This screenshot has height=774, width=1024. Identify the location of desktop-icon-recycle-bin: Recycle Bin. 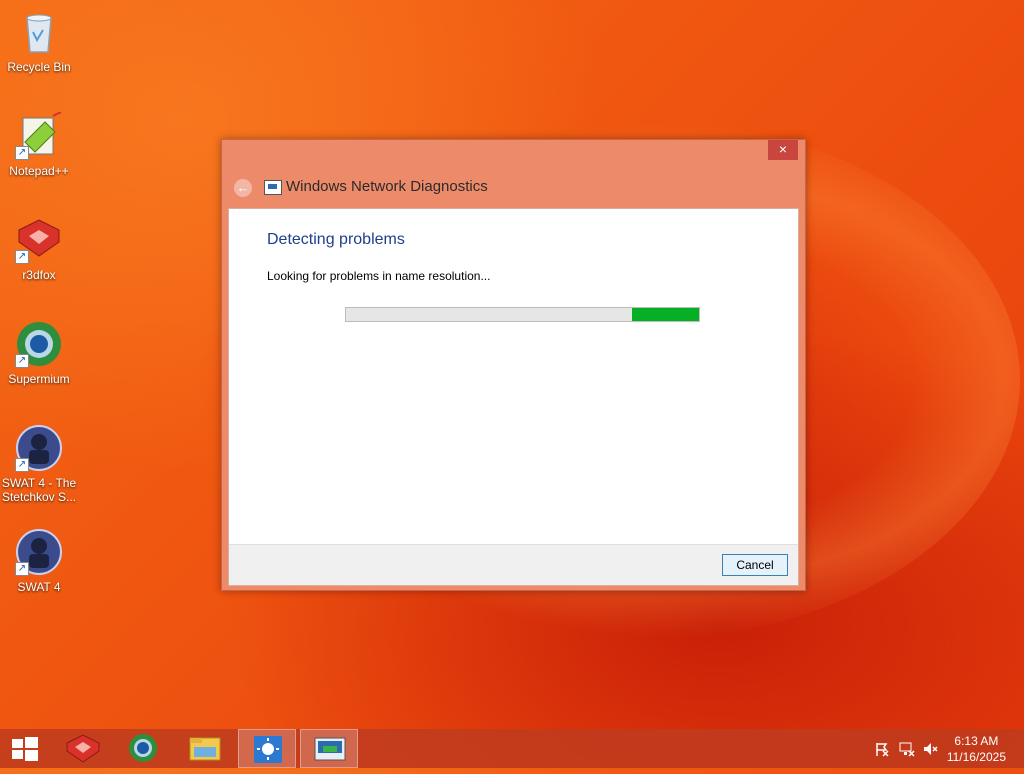
(39, 41).